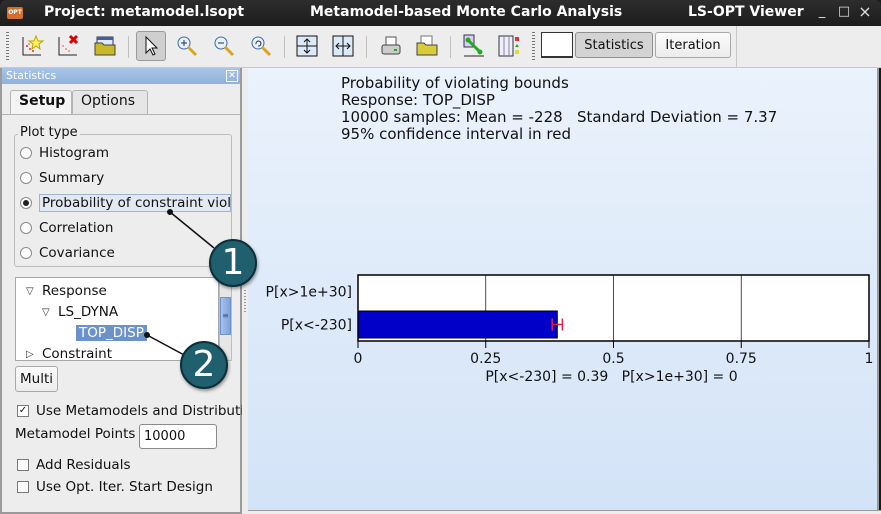 This screenshot has height=514, width=881. I want to click on app-icon: OPT, so click(15, 13).